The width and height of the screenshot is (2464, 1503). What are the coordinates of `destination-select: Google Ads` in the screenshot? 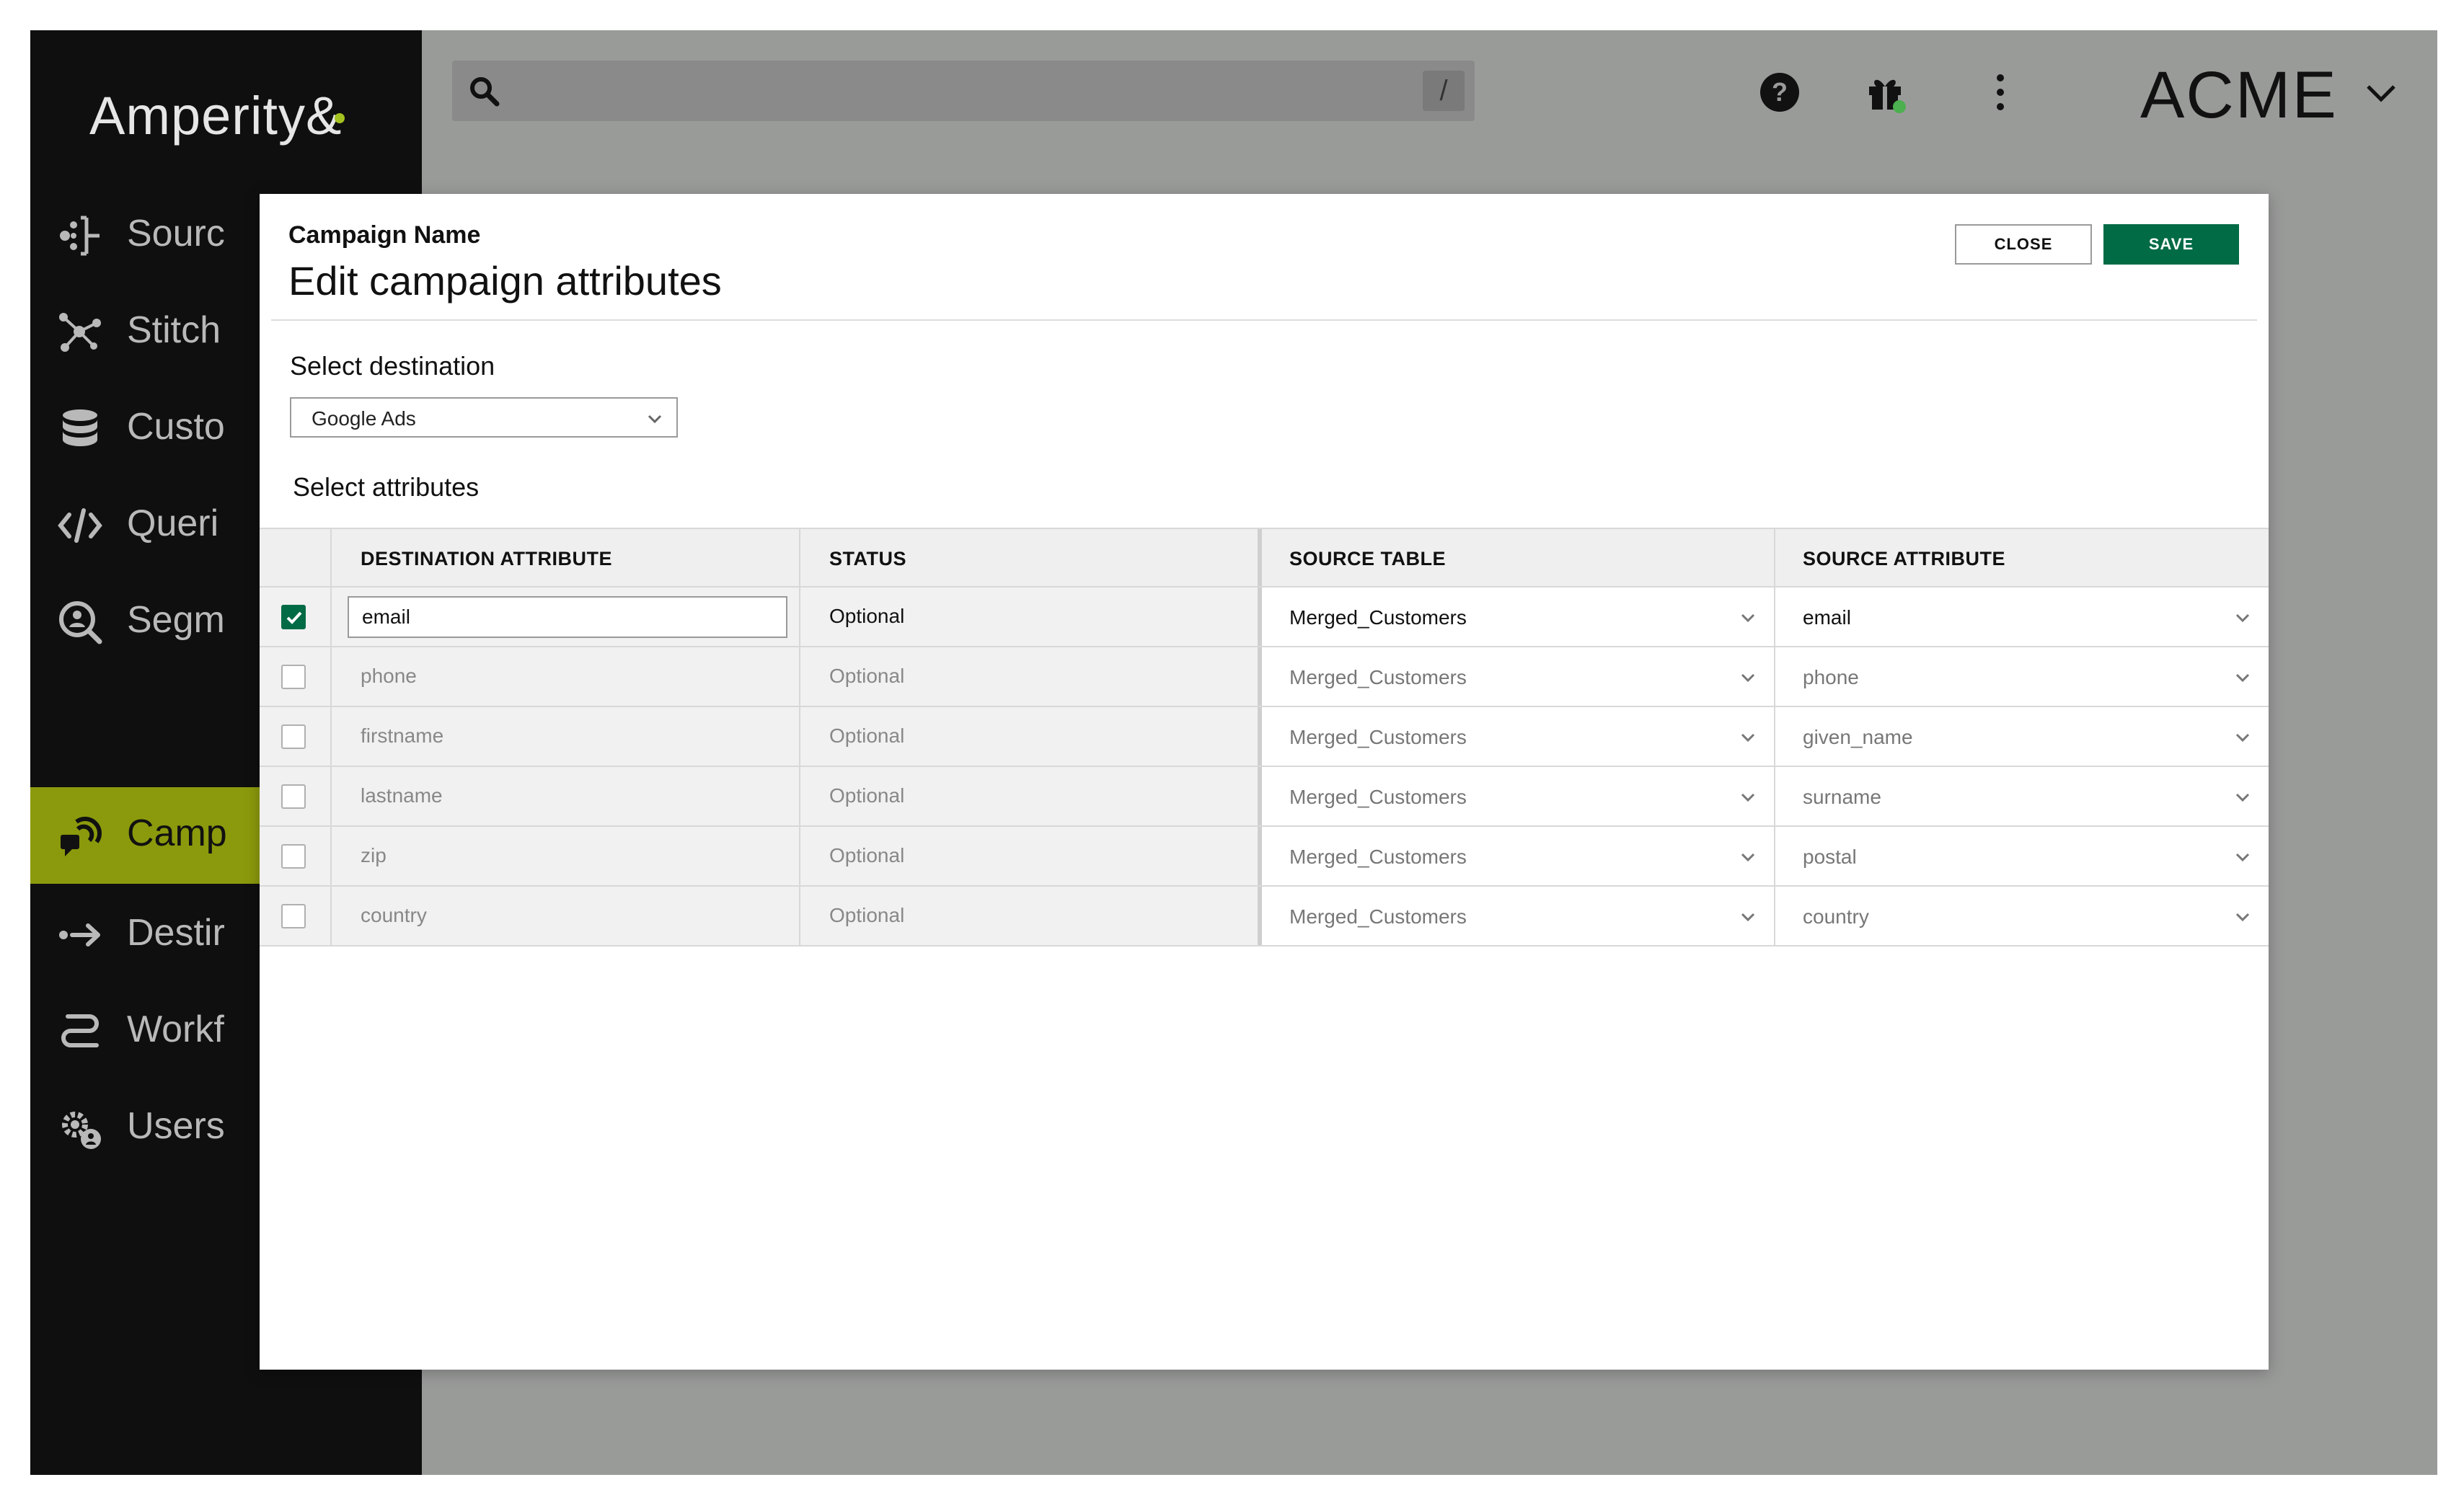 It's located at (484, 417).